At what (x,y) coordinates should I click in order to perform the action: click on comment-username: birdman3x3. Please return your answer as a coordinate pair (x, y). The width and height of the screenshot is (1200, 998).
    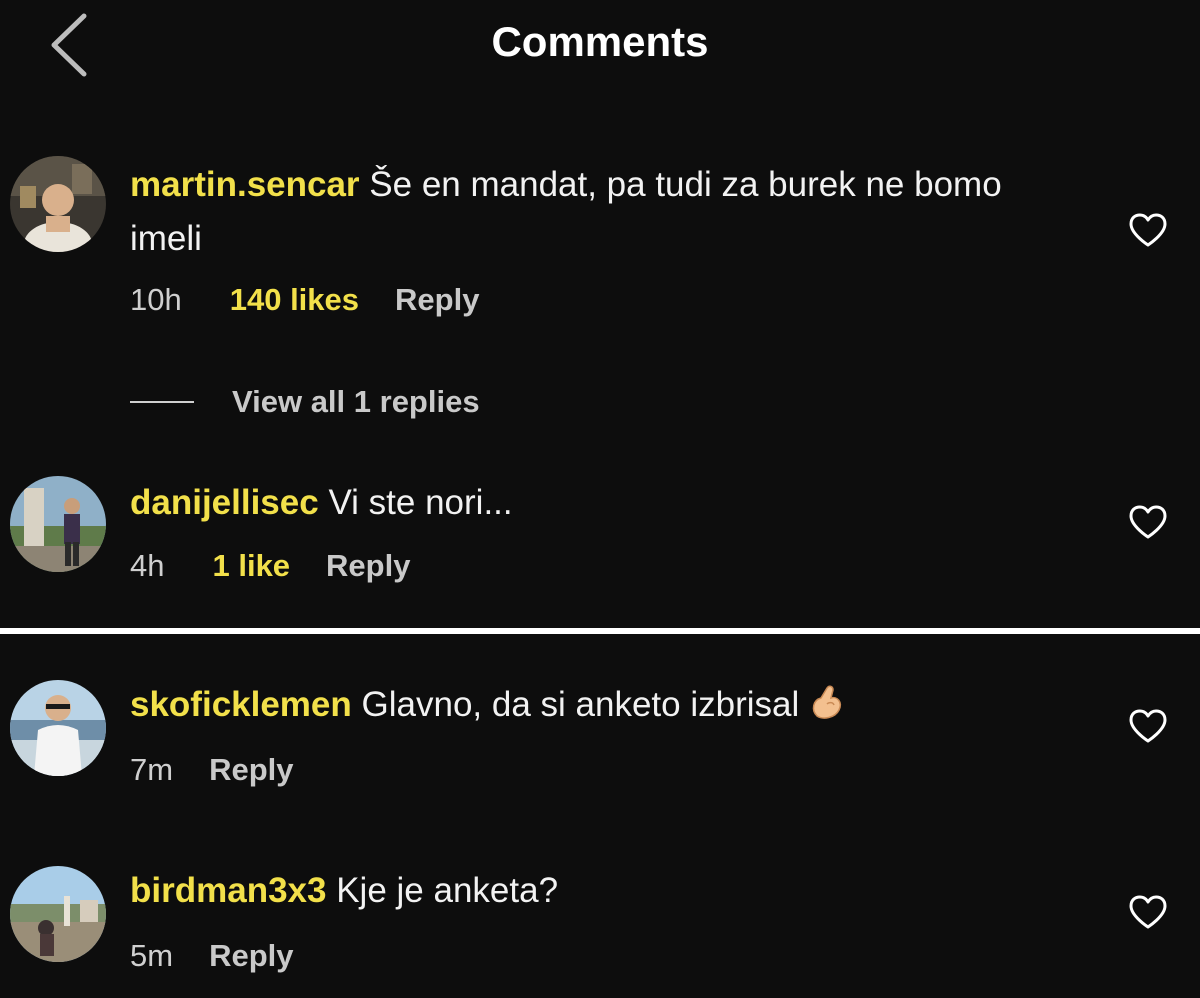
    Looking at the image, I should click on (228, 890).